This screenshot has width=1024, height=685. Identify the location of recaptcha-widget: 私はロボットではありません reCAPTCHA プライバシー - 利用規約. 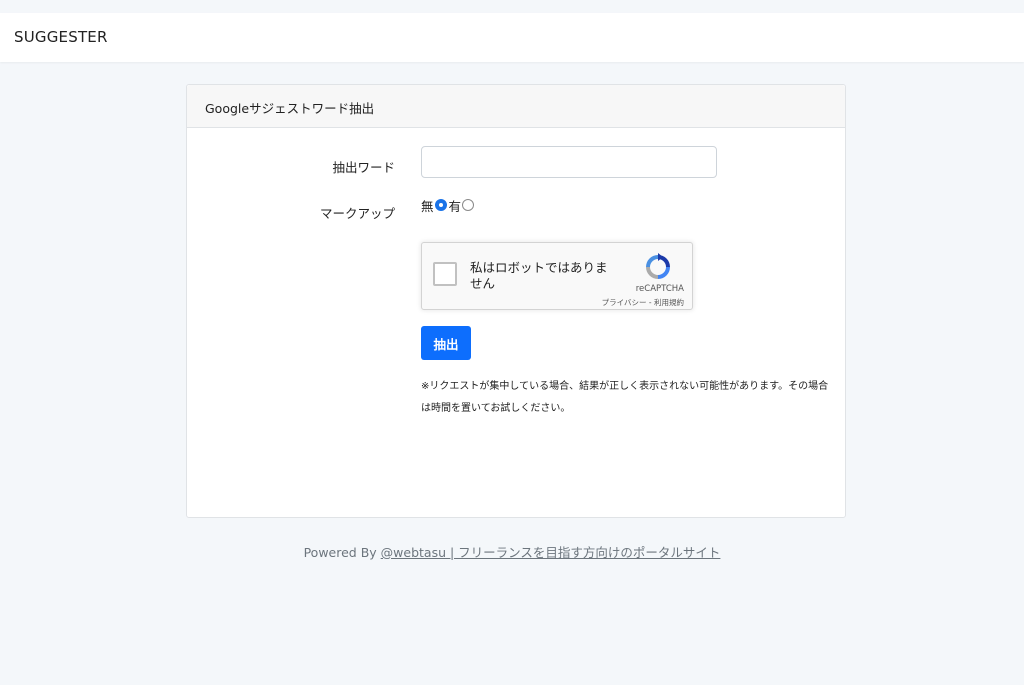
(557, 276).